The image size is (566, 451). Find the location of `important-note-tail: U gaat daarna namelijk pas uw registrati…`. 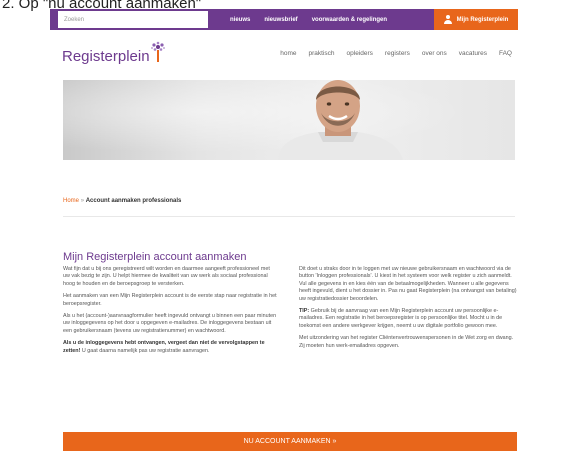

important-note-tail: U gaat daarna namelijk pas uw registrati… is located at coordinates (145, 350).